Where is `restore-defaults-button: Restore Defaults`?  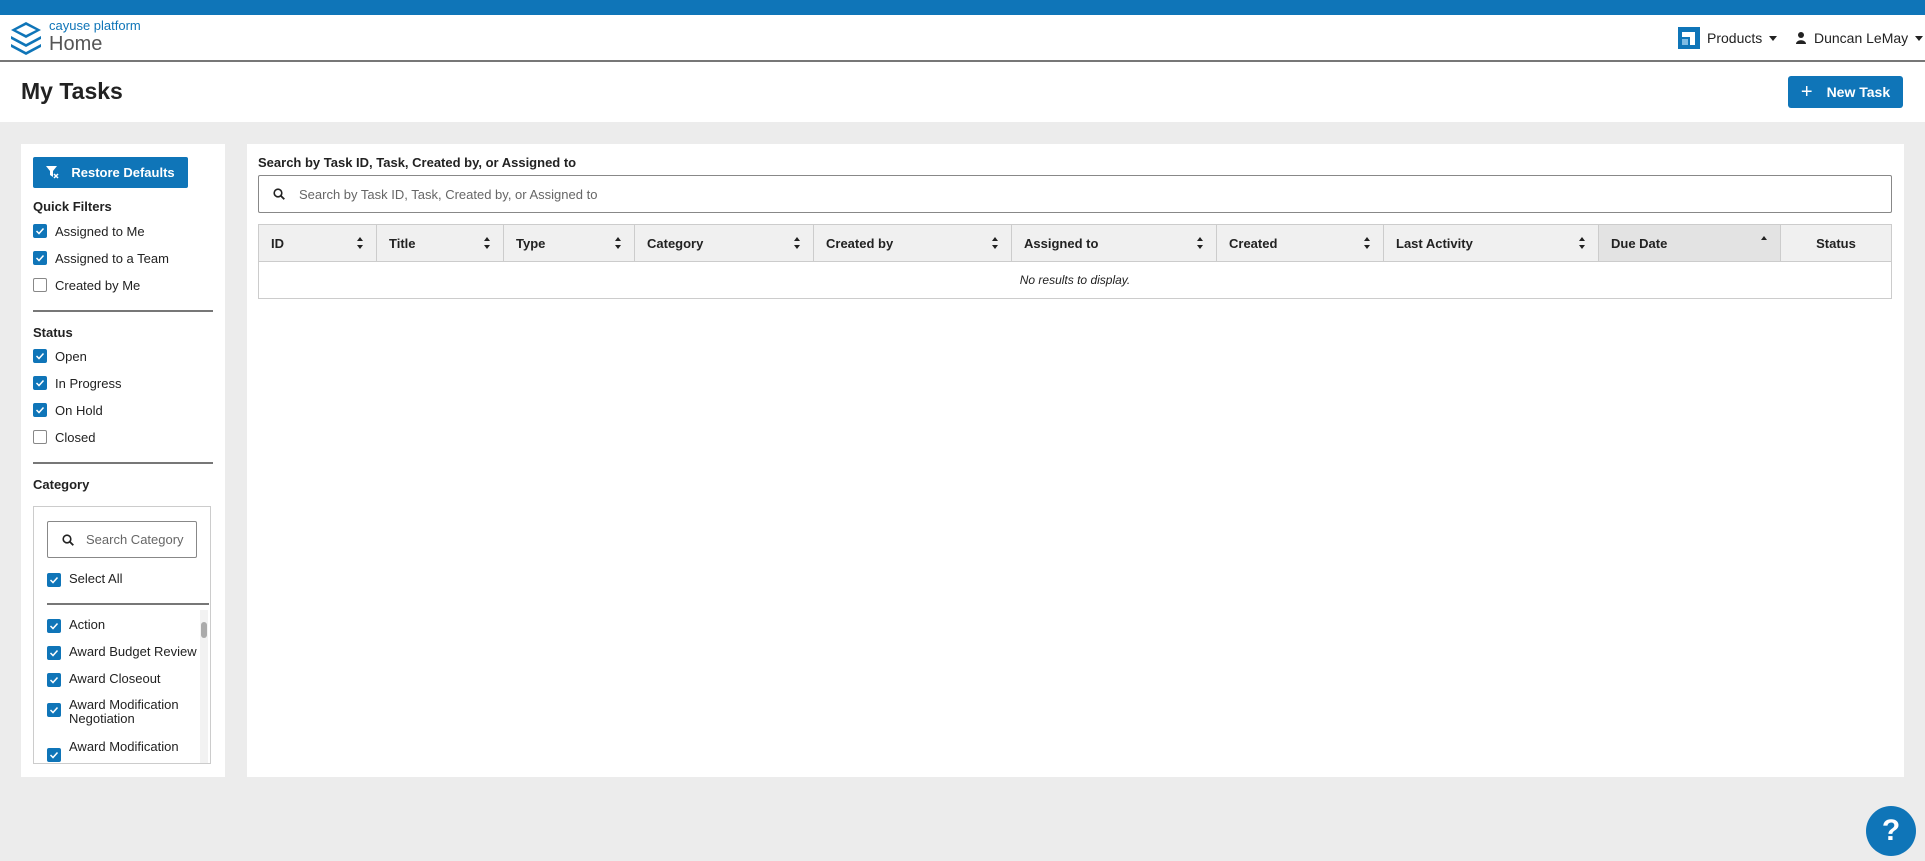 restore-defaults-button: Restore Defaults is located at coordinates (110, 172).